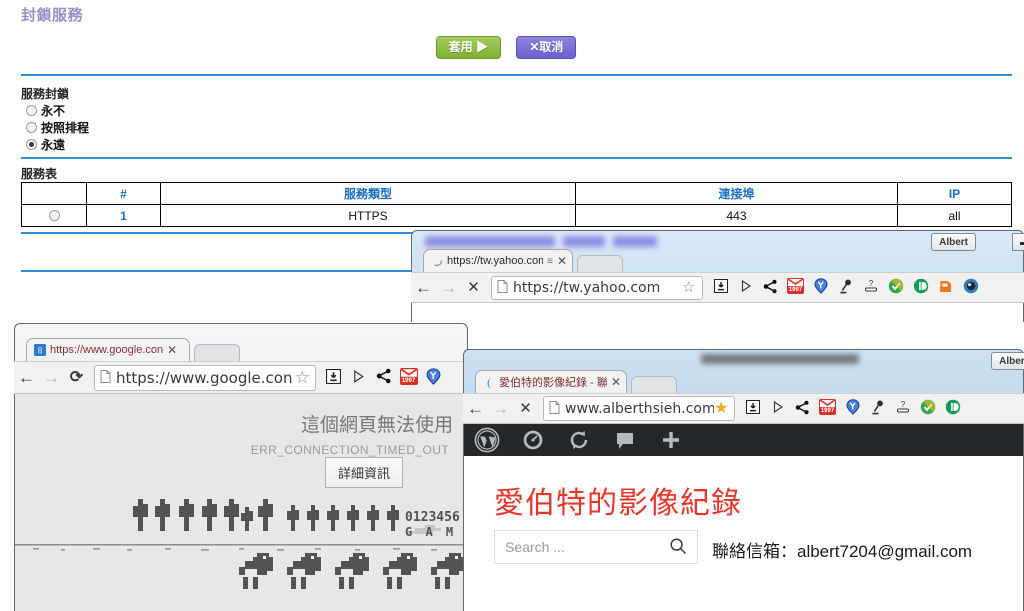  What do you see at coordinates (618, 503) in the screenshot?
I see `site-title: 愛伯特的影像紀錄` at bounding box center [618, 503].